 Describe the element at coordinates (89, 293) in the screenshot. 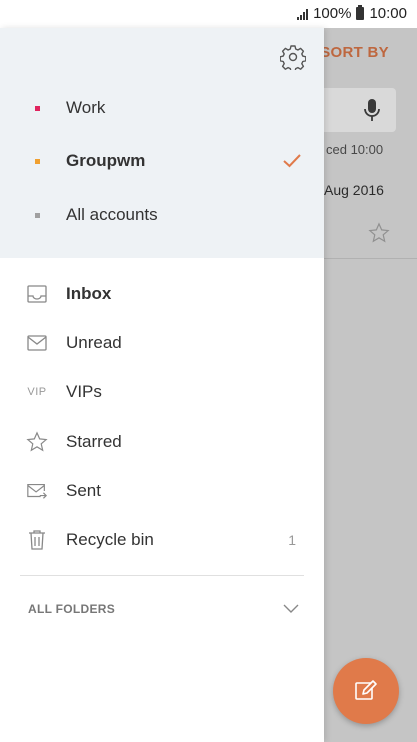

I see `folder-label: Inbox` at that location.